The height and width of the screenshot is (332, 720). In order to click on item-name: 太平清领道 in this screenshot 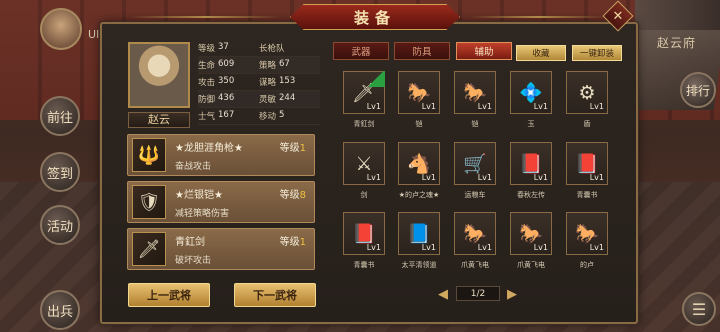, I will do `click(419, 265)`.